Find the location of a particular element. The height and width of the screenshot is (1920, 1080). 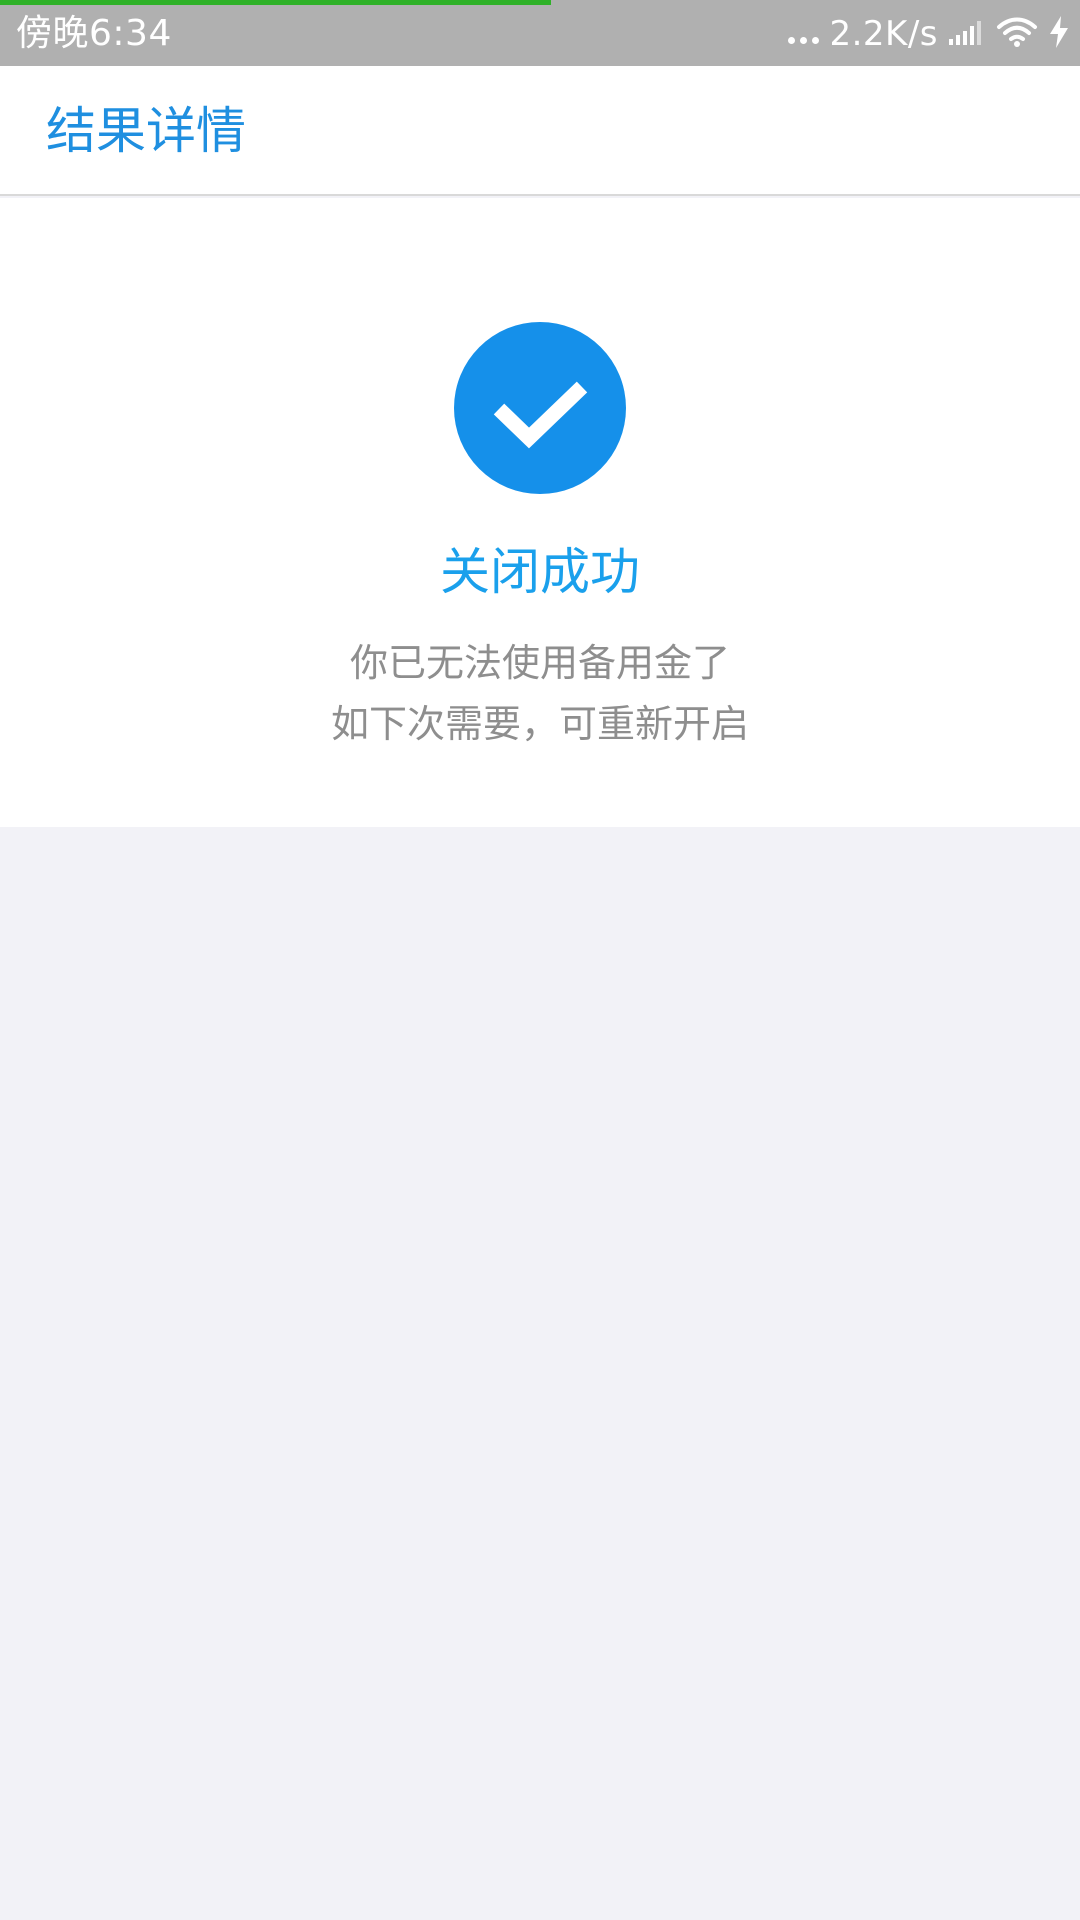

more-dots-icon is located at coordinates (804, 34).